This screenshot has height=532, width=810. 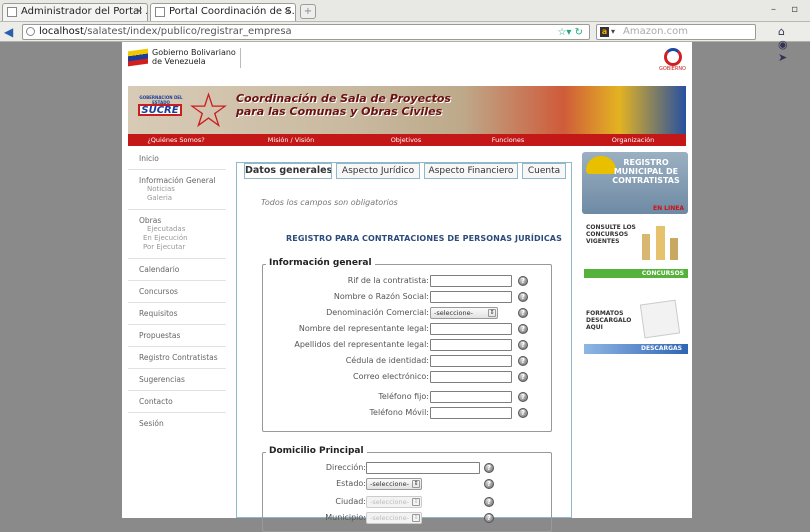 What do you see at coordinates (388, 280) in the screenshot?
I see `rif-label: Rif de la contratista:` at bounding box center [388, 280].